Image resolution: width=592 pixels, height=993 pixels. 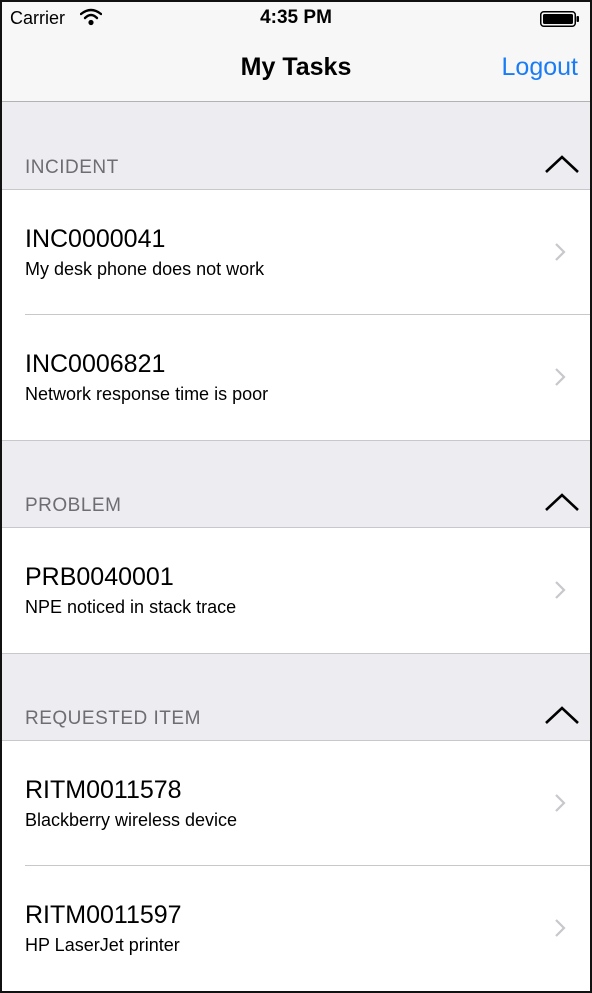 I want to click on task-description: Blackberry wireless device, so click(x=131, y=820).